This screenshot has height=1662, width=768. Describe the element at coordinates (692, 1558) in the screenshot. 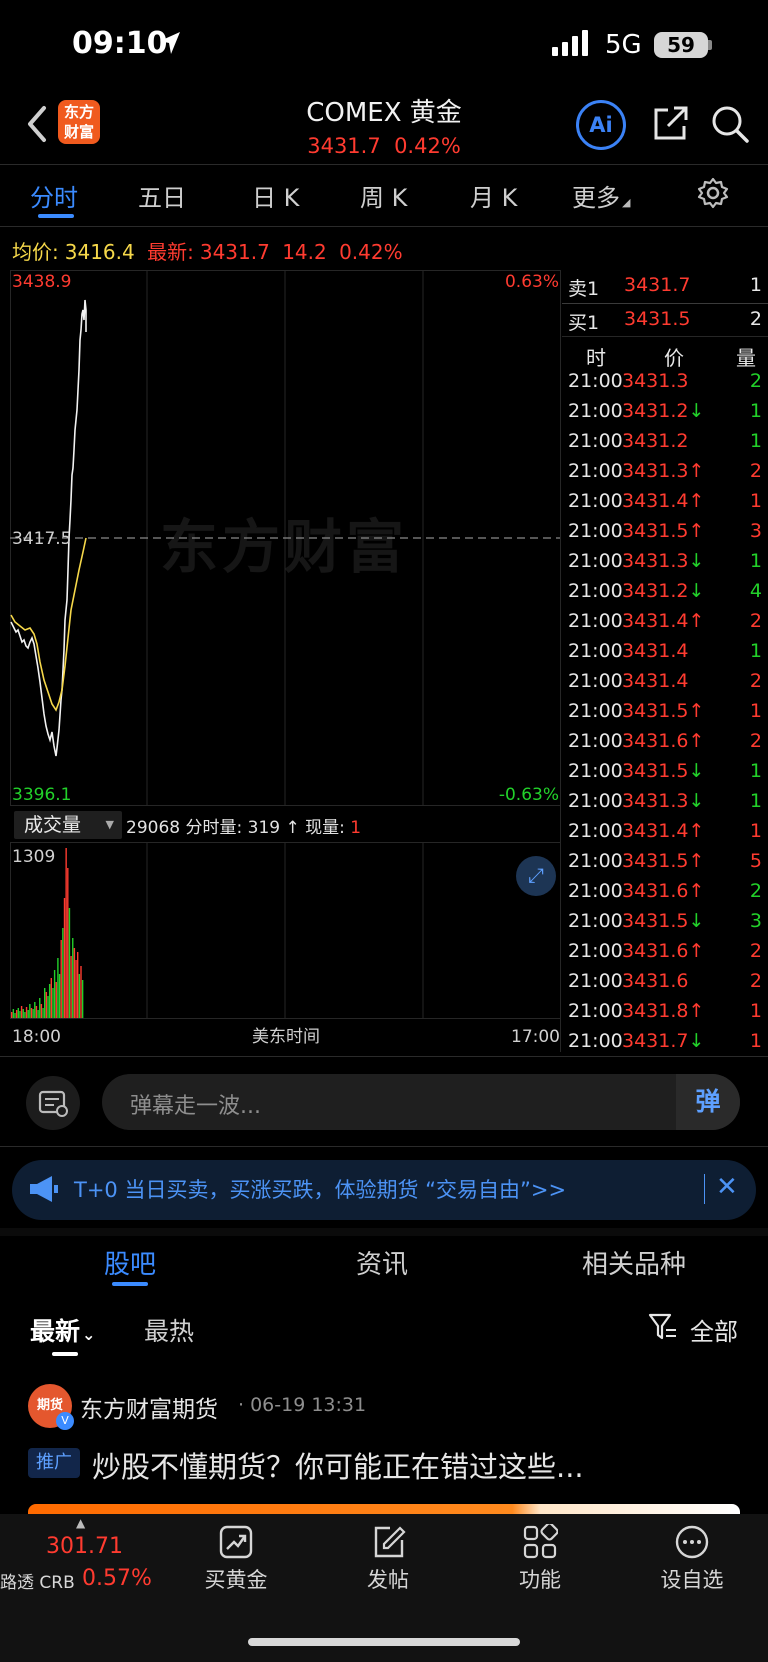

I see `add-watchlist-button: 设自选` at that location.